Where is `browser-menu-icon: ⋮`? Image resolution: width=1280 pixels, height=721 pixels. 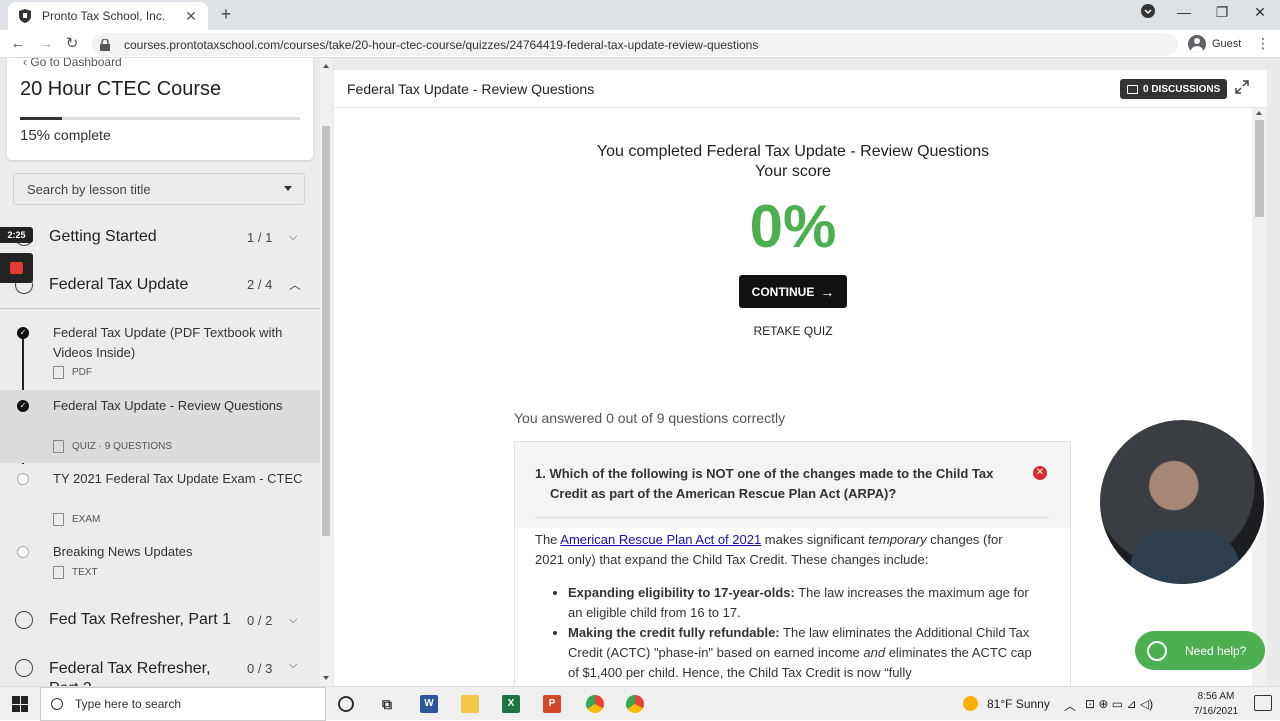
browser-menu-icon: ⋮ is located at coordinates (1263, 43).